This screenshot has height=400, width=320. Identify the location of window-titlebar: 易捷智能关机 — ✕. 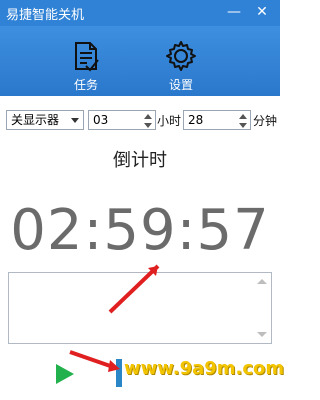
(140, 13).